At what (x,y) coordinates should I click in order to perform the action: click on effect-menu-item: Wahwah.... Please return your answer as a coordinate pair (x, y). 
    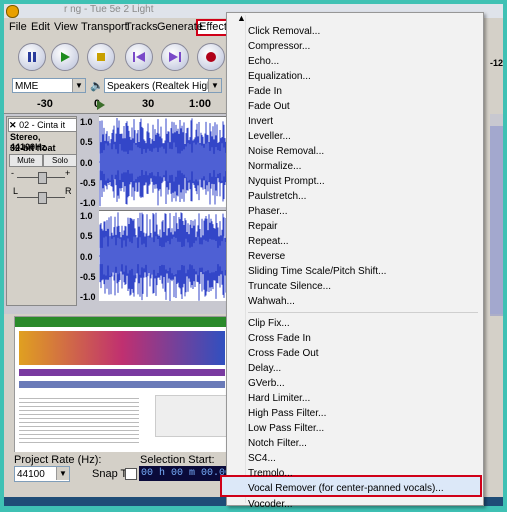
    Looking at the image, I should click on (271, 302).